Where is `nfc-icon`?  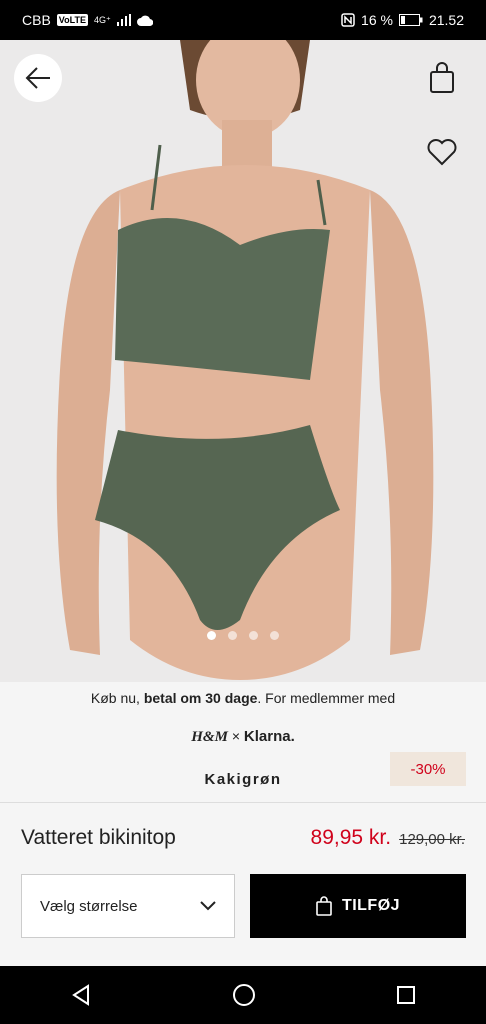 nfc-icon is located at coordinates (348, 20).